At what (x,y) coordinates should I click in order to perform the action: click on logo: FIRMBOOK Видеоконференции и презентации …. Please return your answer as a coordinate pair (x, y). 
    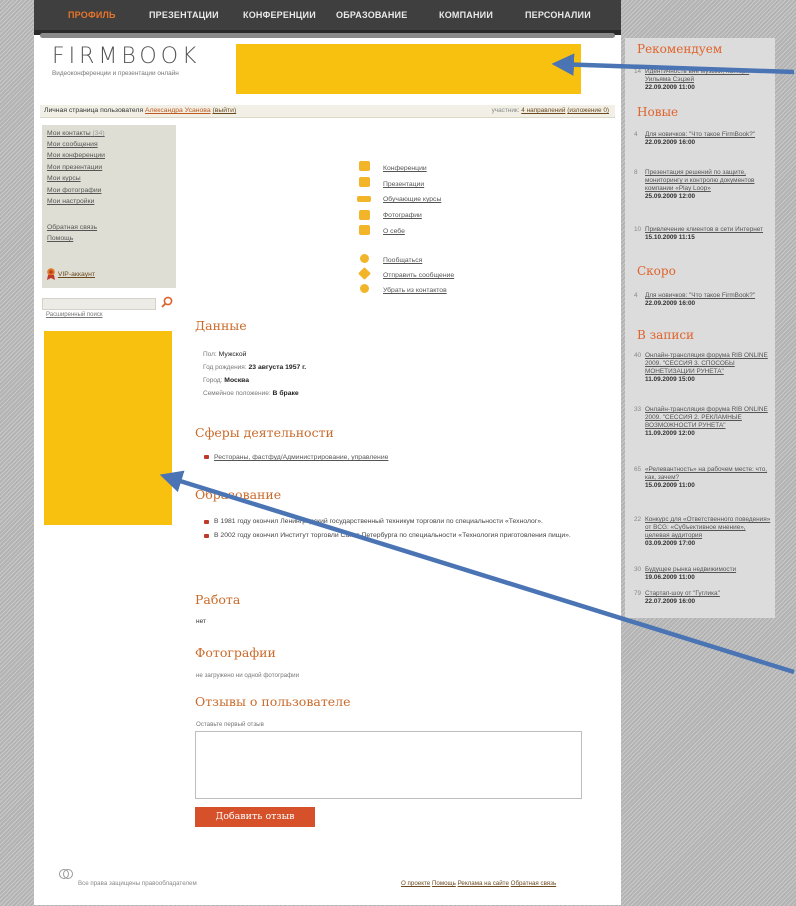
    Looking at the image, I should click on (126, 60).